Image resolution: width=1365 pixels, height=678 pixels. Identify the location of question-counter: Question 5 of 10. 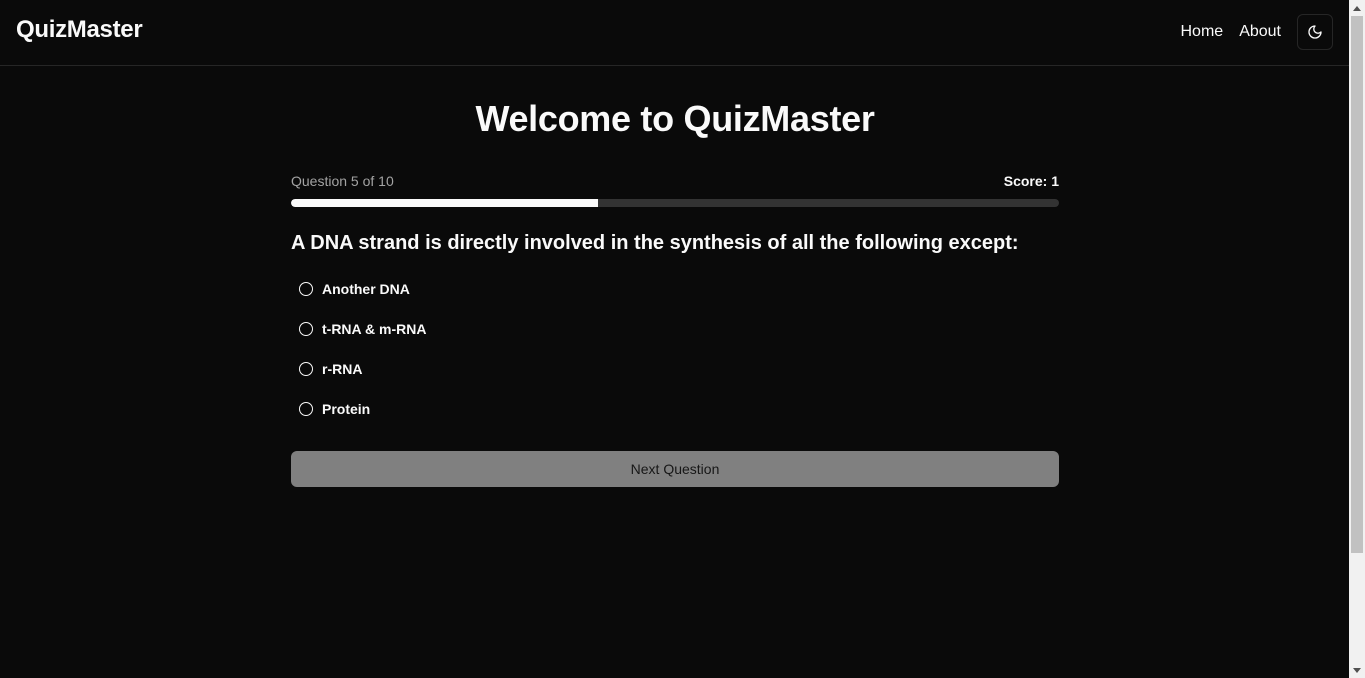
(342, 181).